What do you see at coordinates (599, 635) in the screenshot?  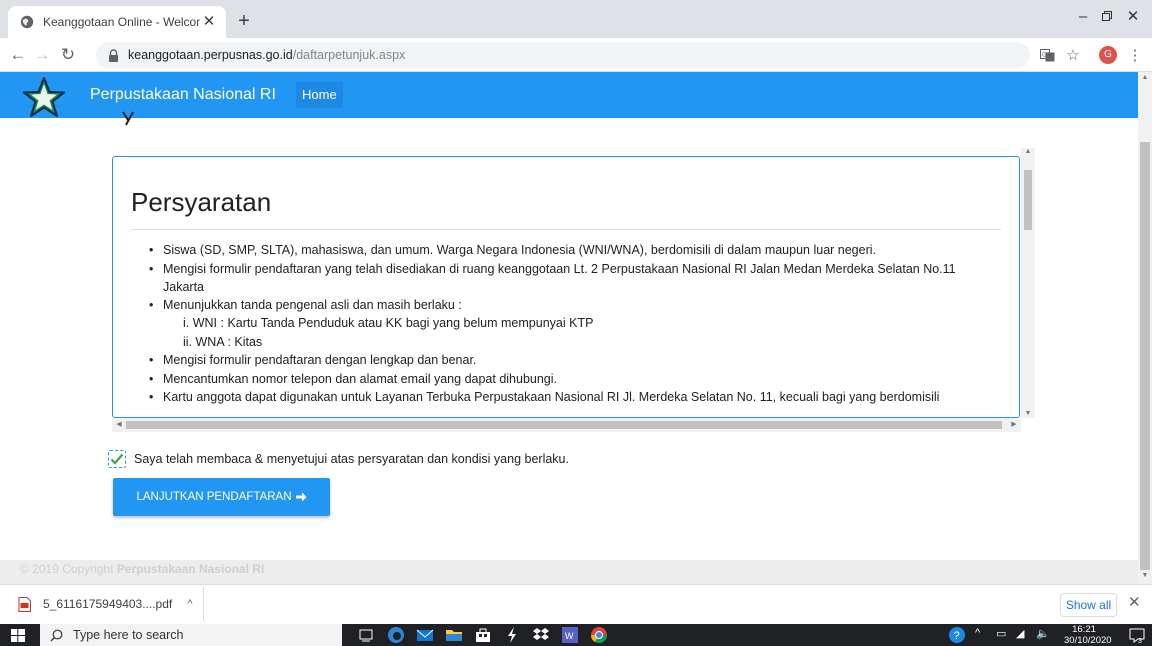 I see `chrome-icon` at bounding box center [599, 635].